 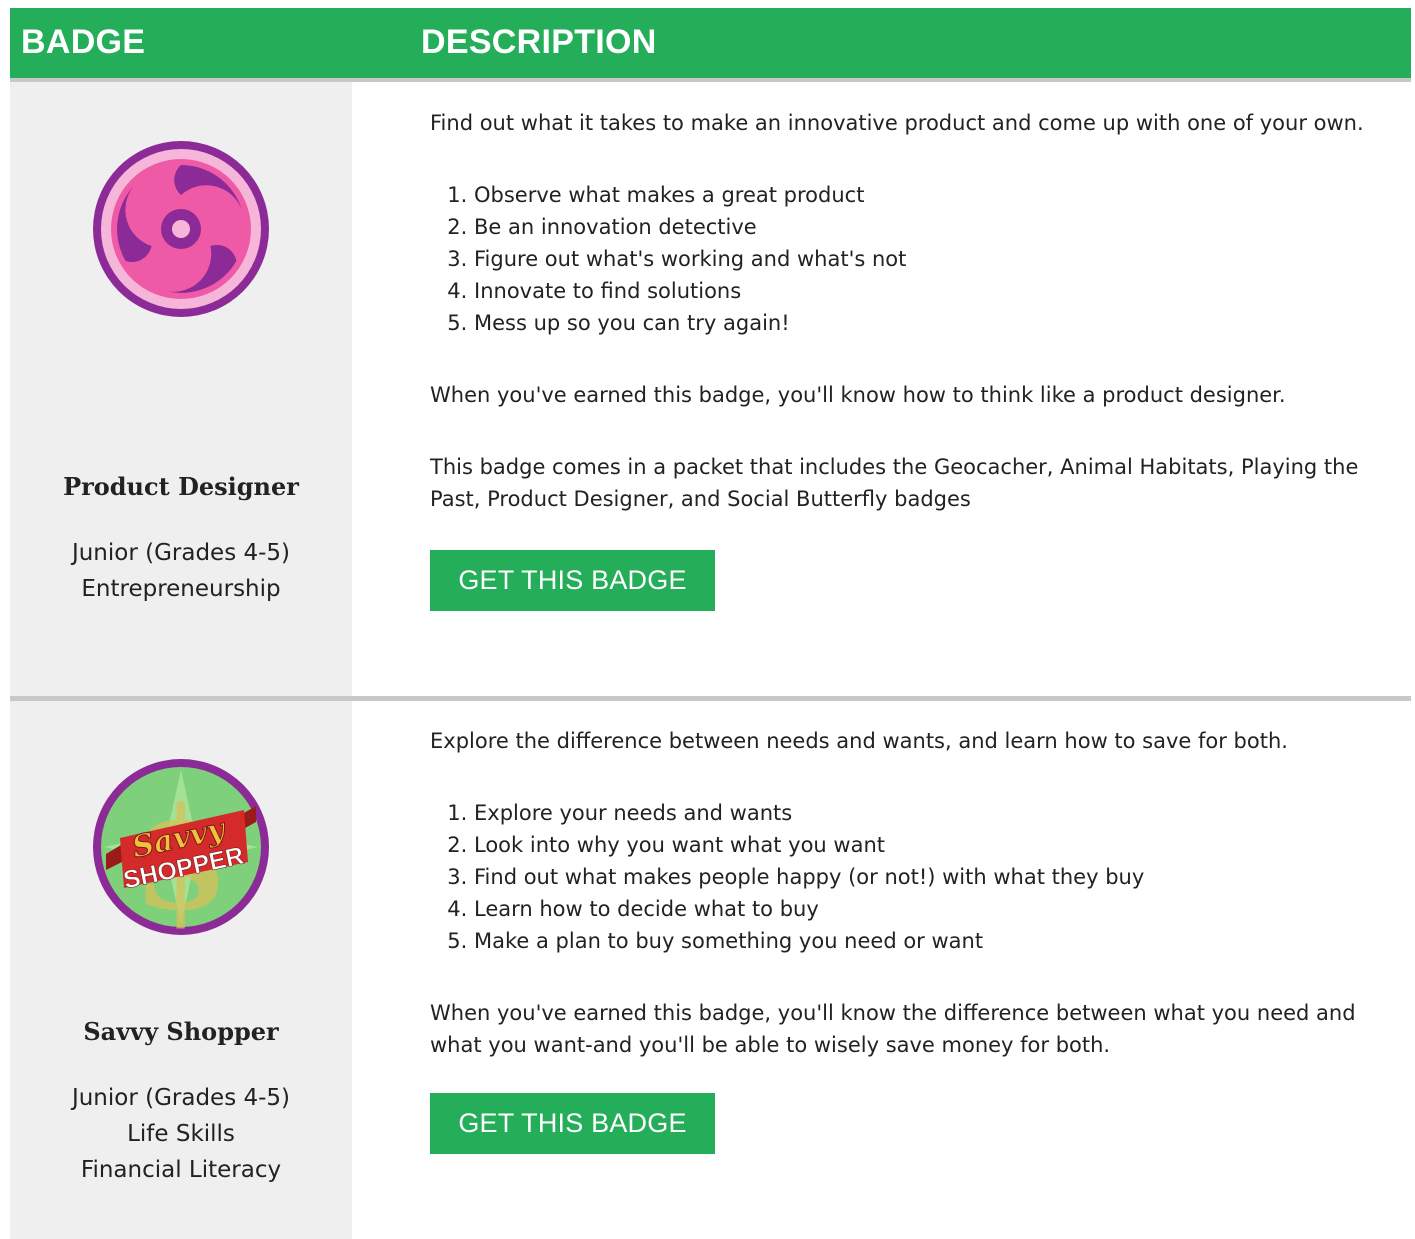 I want to click on table-header: BADGE DESCRIPTION, so click(x=710, y=45).